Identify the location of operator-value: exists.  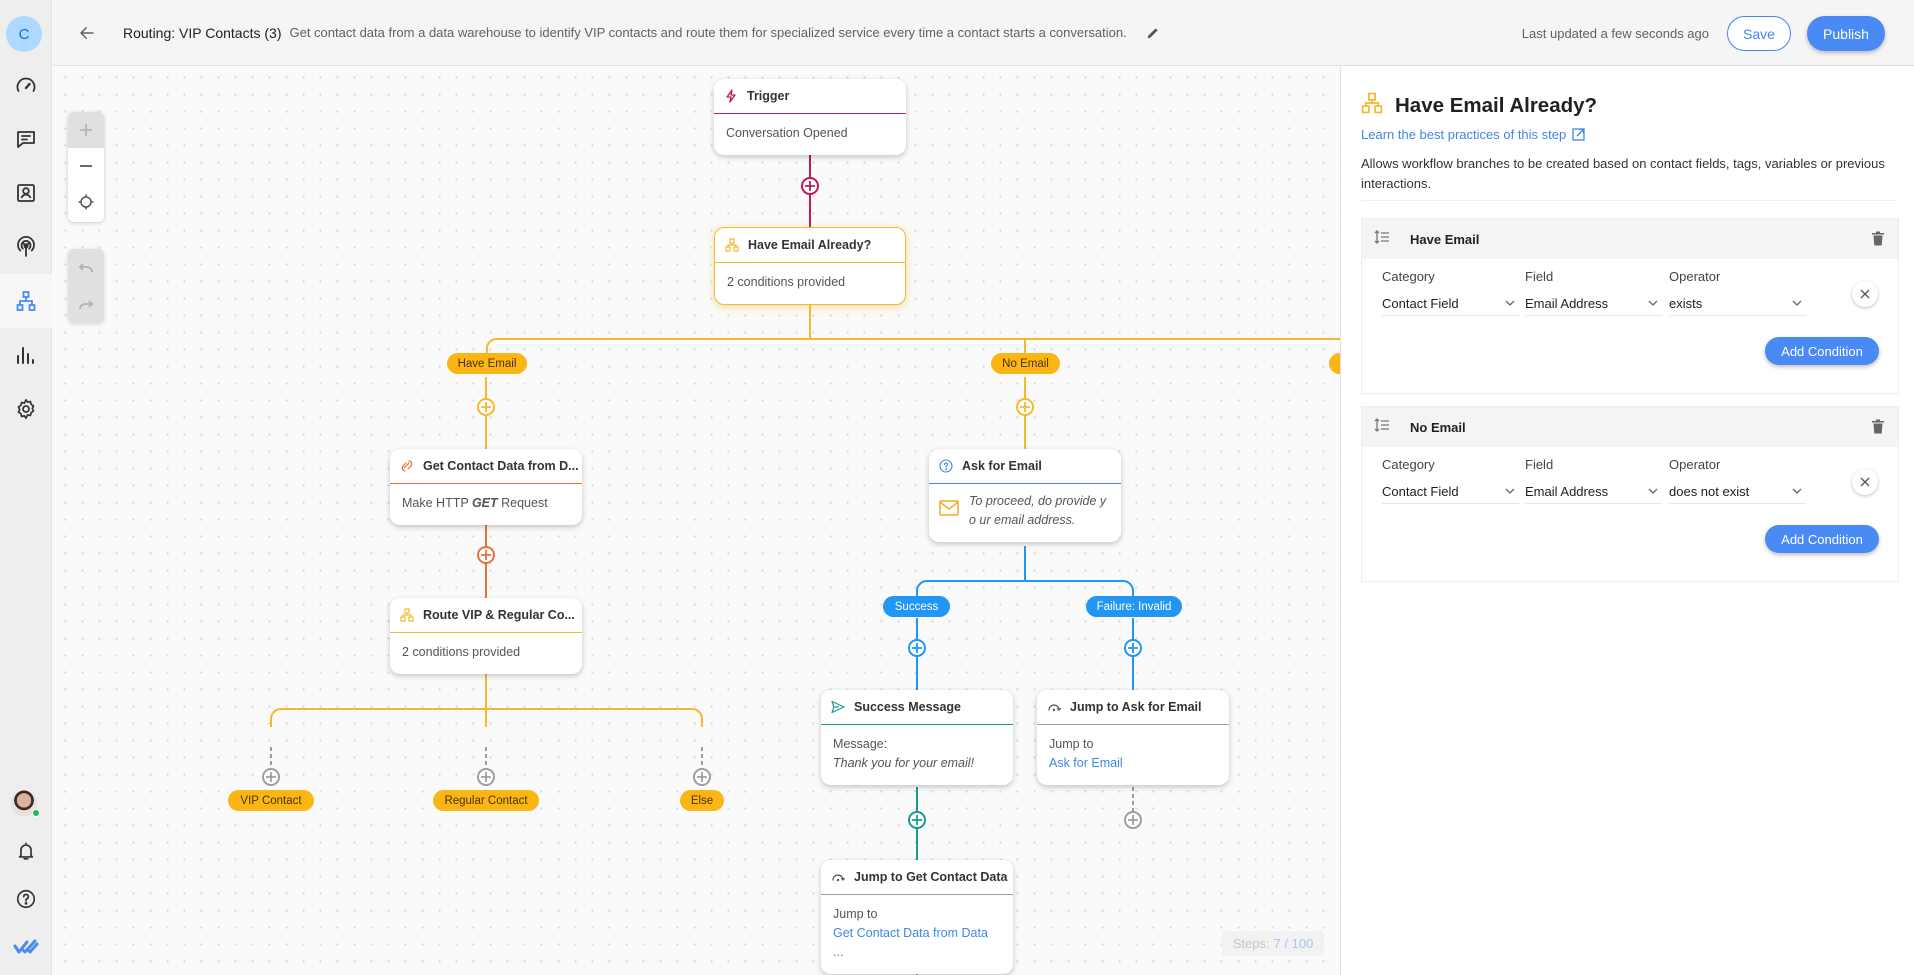
(1686, 303).